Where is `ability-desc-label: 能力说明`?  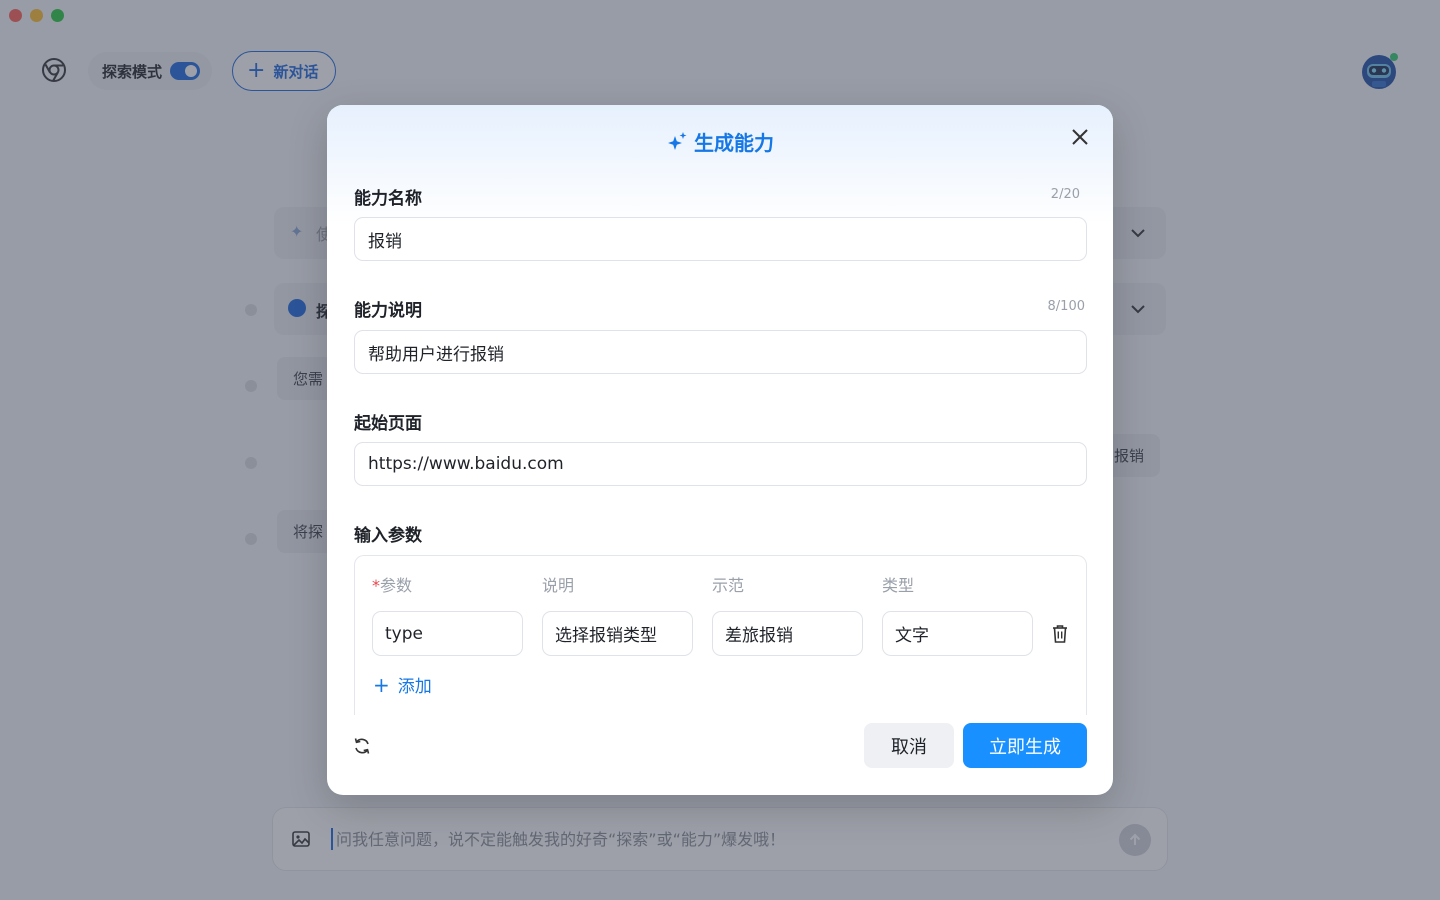 ability-desc-label: 能力说明 is located at coordinates (388, 311).